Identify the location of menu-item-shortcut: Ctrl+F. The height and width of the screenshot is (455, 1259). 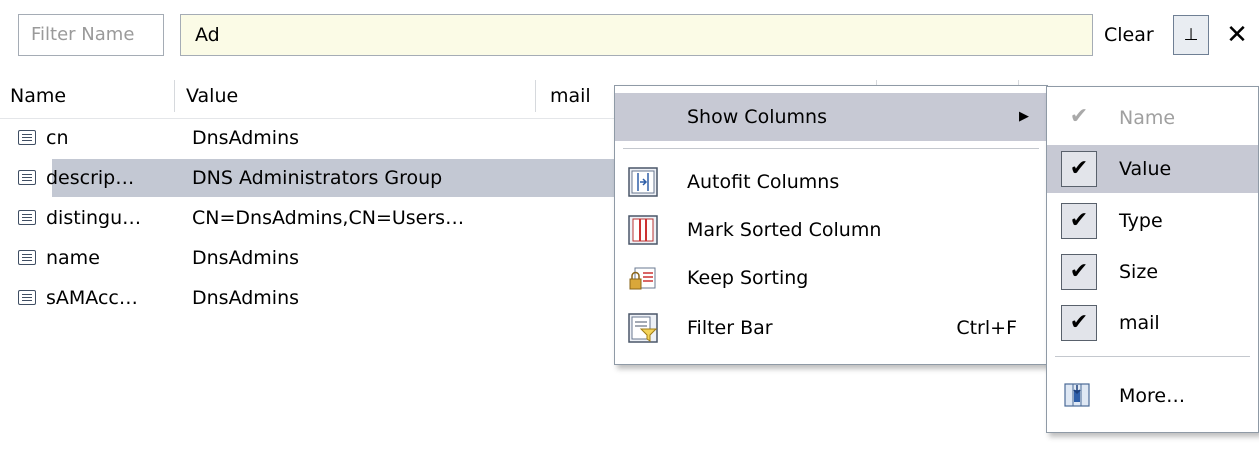
(986, 328).